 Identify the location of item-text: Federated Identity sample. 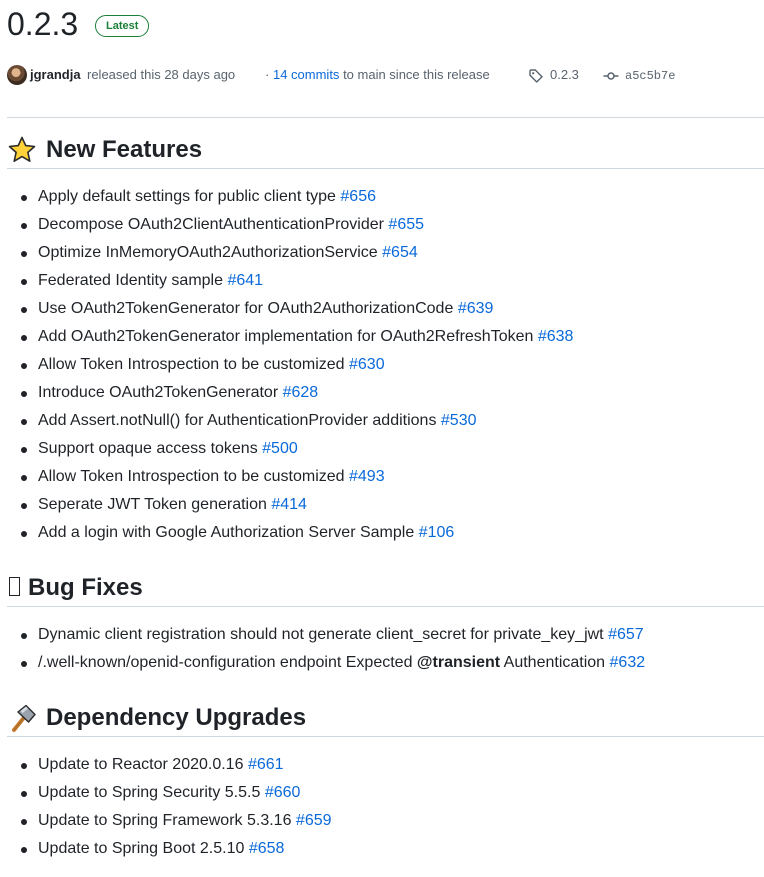
(130, 280).